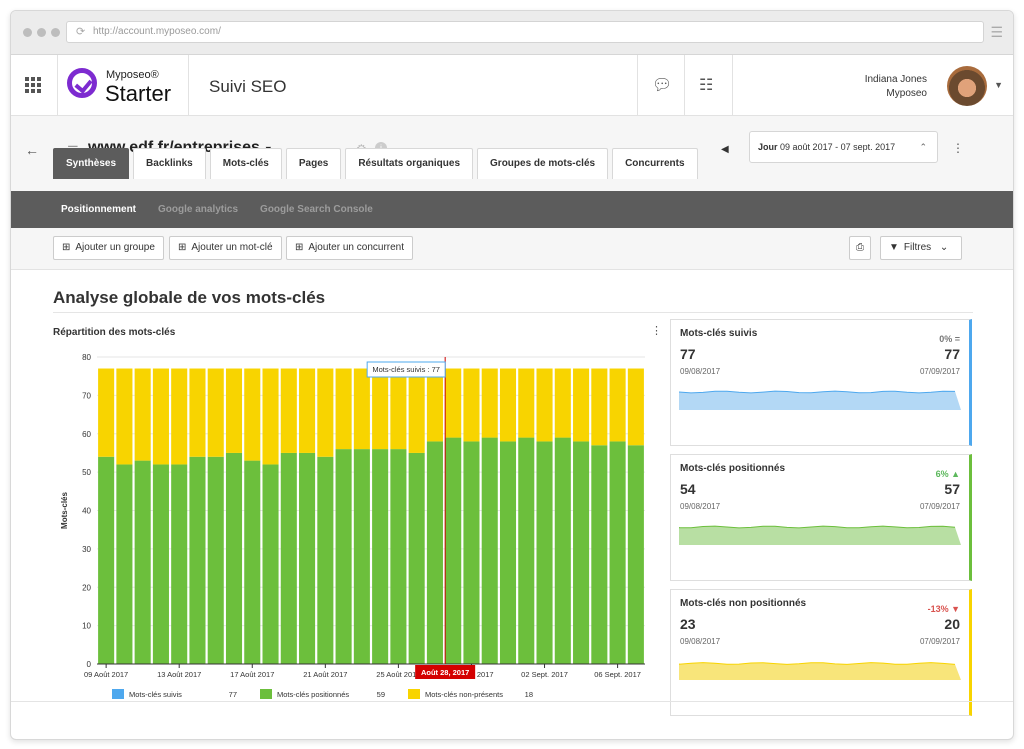  What do you see at coordinates (843, 147) in the screenshot?
I see `date-range-picker: Jour 09 août 2017 - 07 sept. 2017 ⌃` at bounding box center [843, 147].